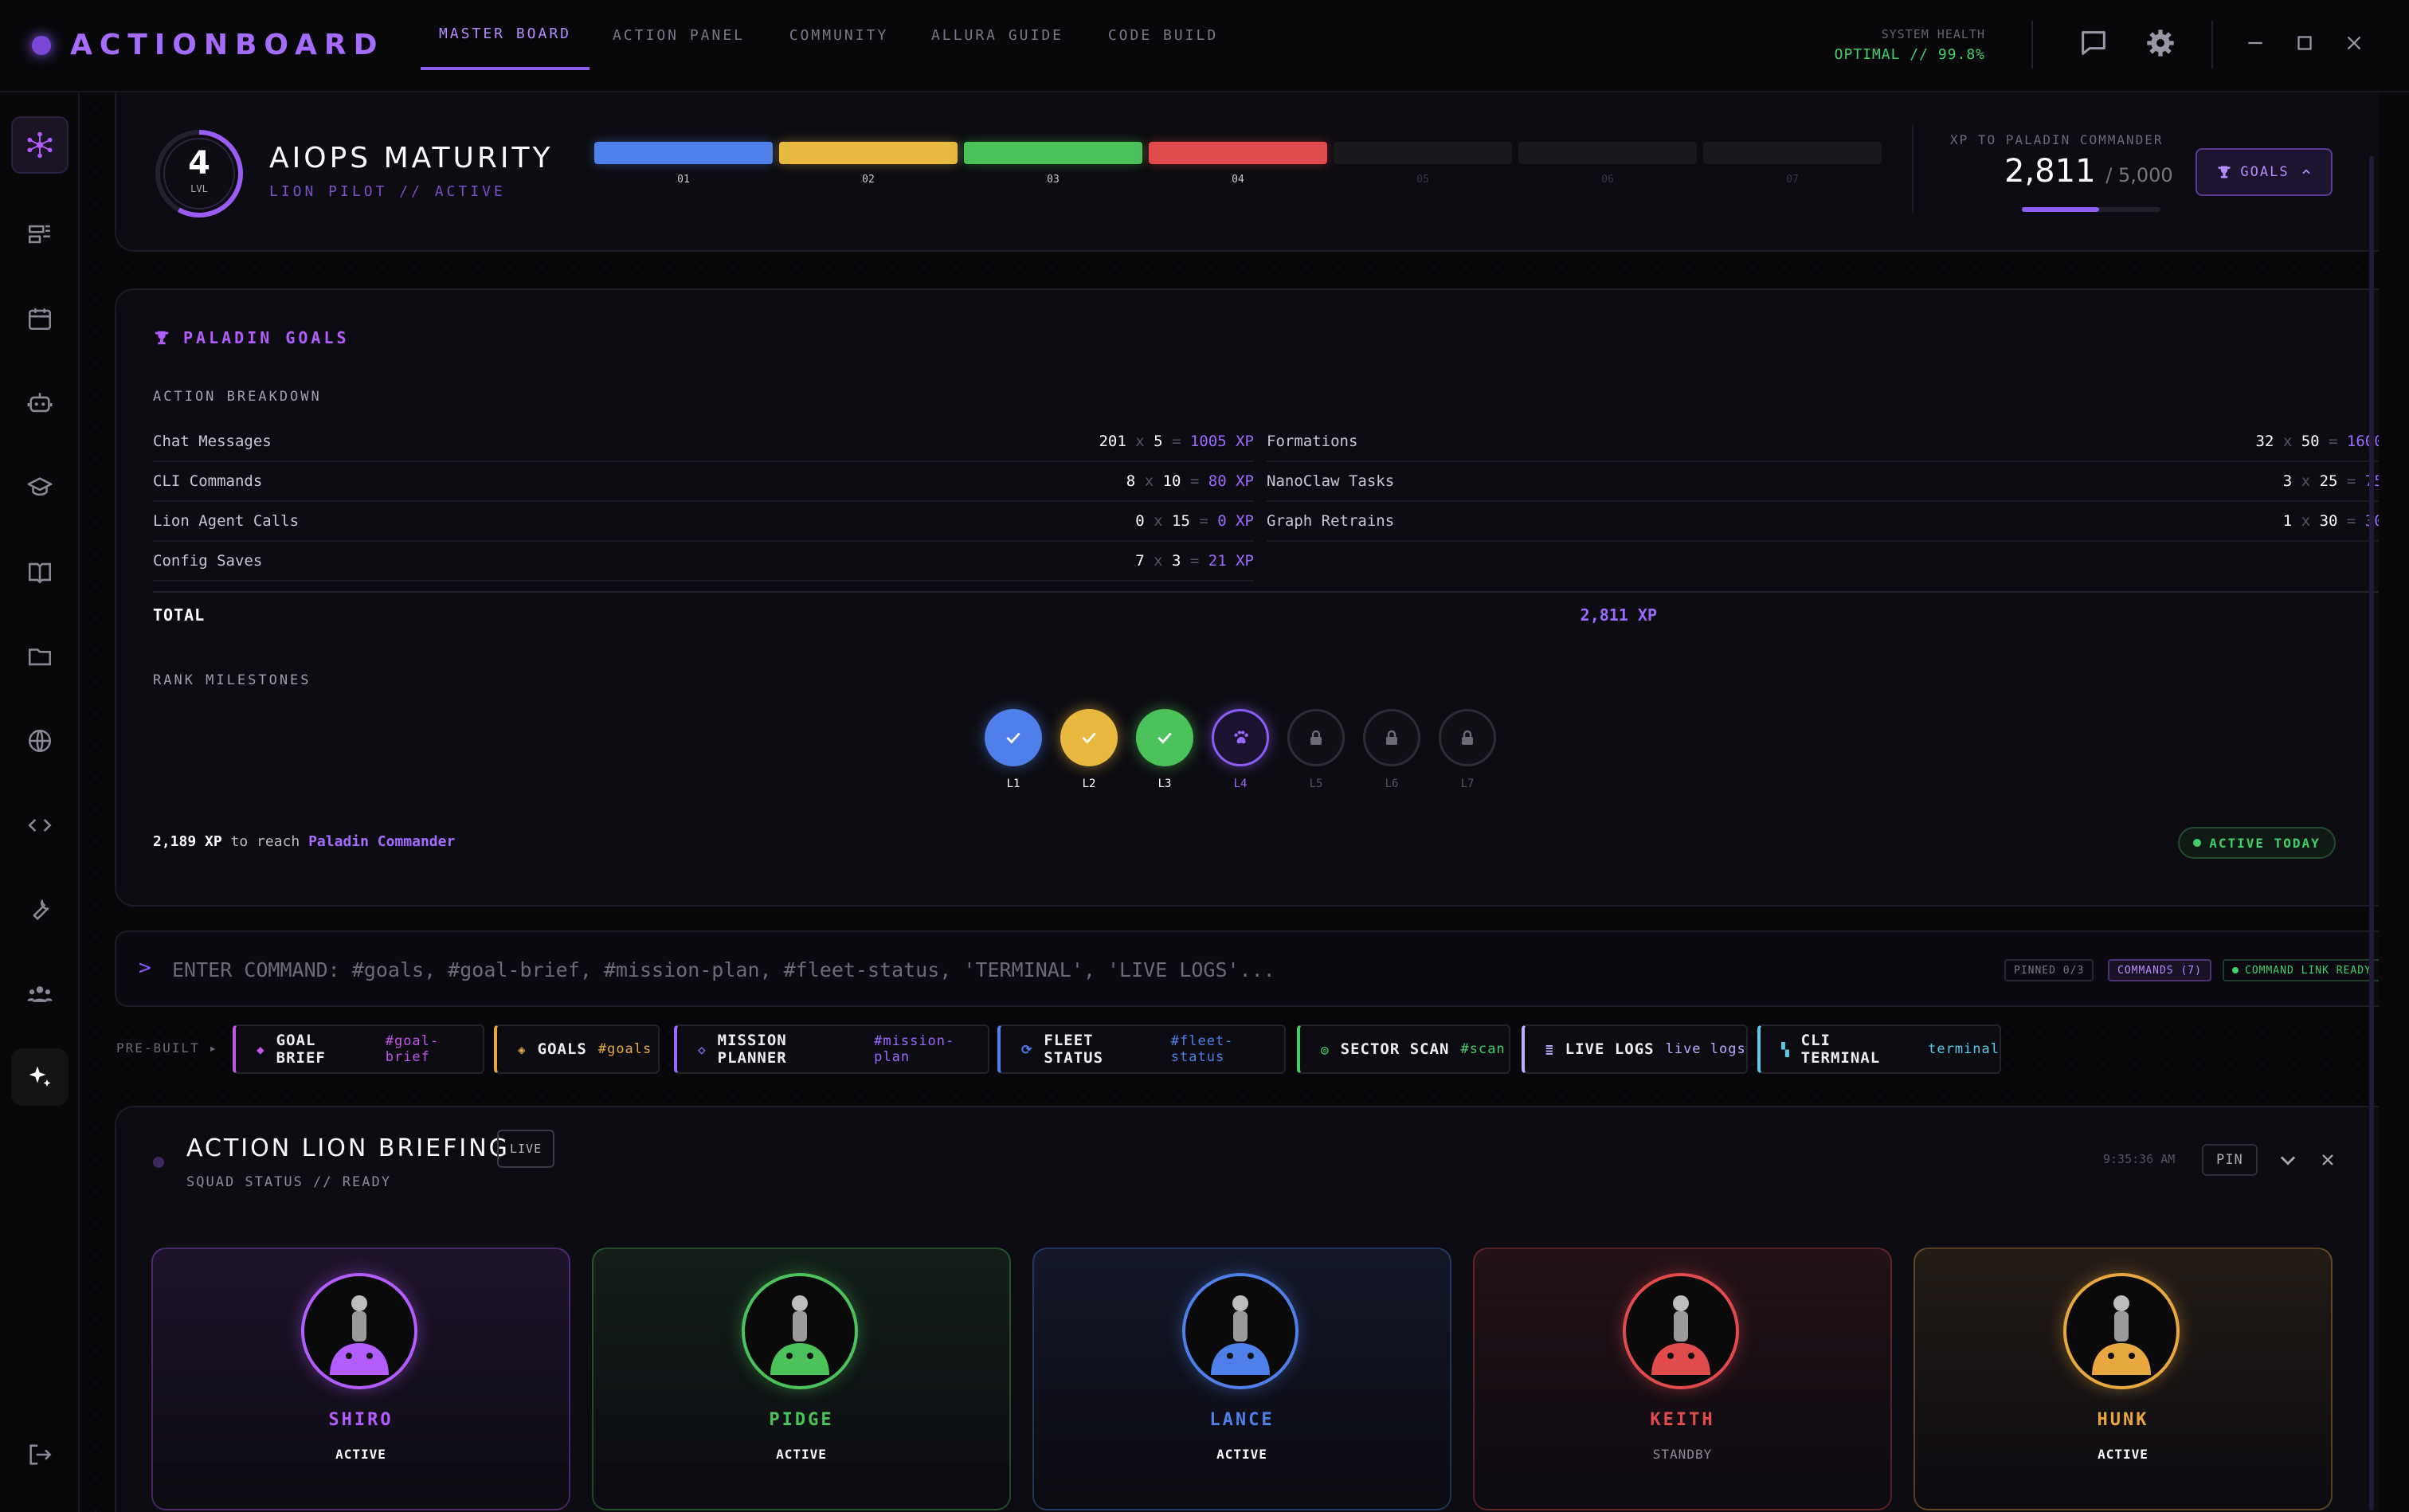  What do you see at coordinates (265, 841) in the screenshot?
I see `remaining-xp-connector: to reach` at bounding box center [265, 841].